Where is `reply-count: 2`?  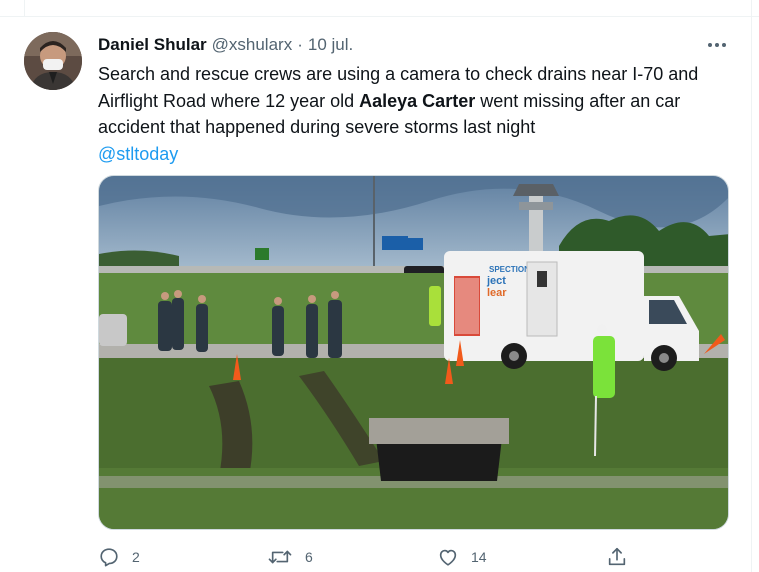 reply-count: 2 is located at coordinates (136, 557).